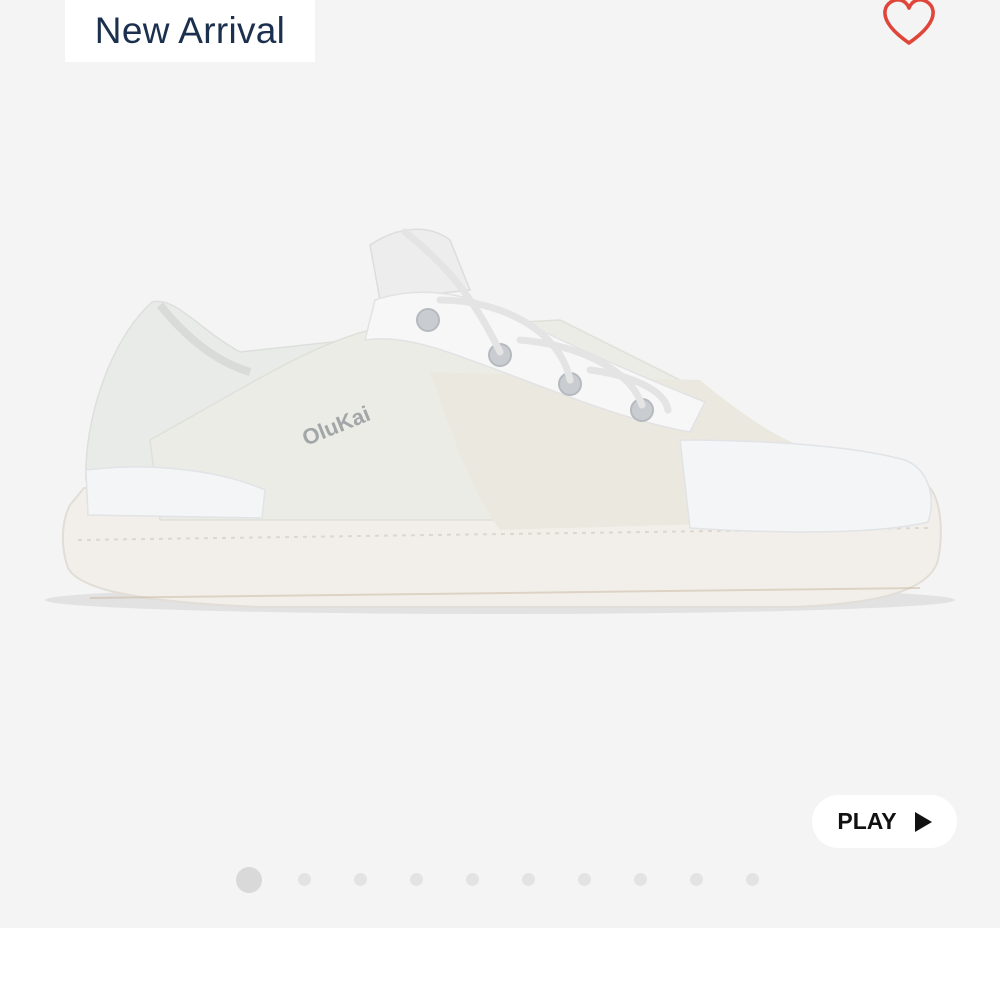 The image size is (1000, 1000). Describe the element at coordinates (923, 821) in the screenshot. I see `play-icon` at that location.